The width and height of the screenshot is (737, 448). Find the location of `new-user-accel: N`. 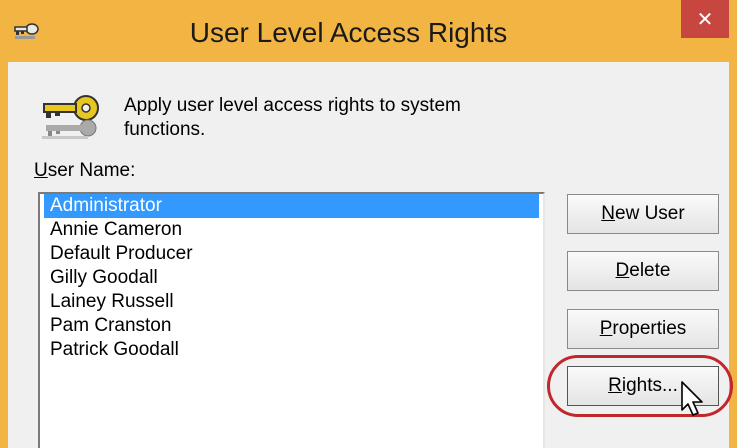

new-user-accel: N is located at coordinates (608, 213).